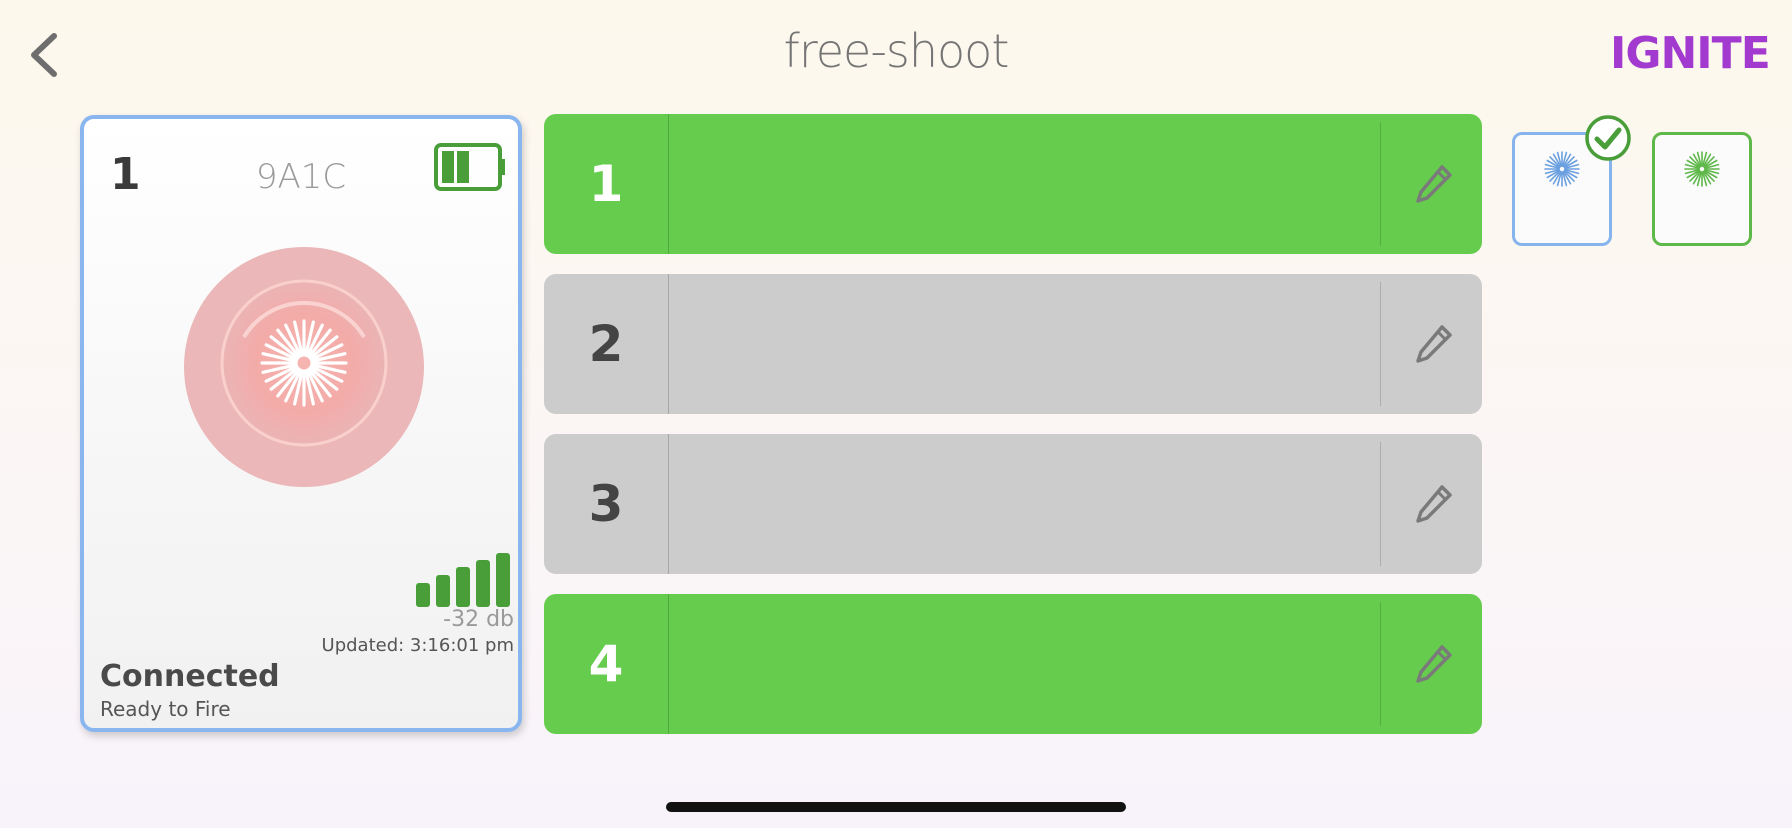  Describe the element at coordinates (606, 664) in the screenshot. I see `cue-number: 4` at that location.